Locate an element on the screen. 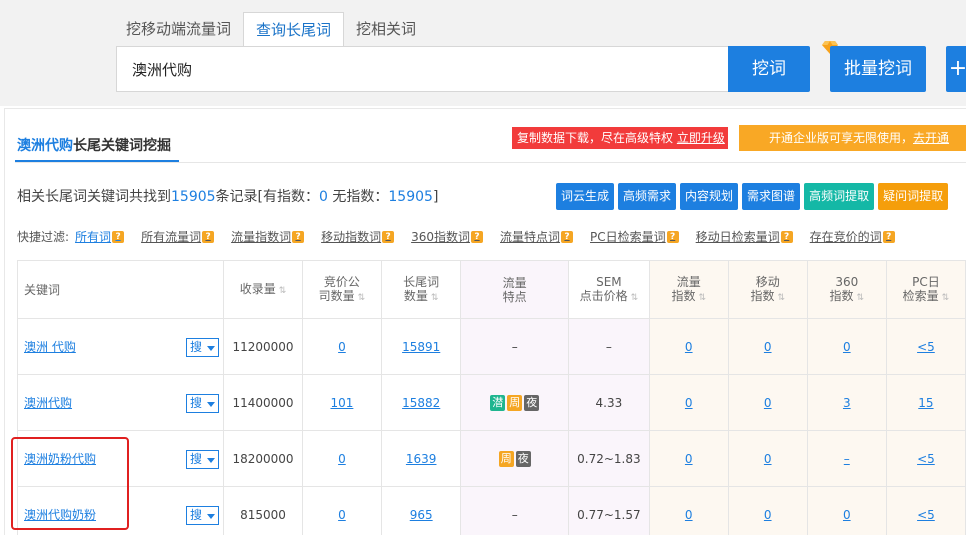 The image size is (966, 535). trait-empty: – is located at coordinates (514, 346).